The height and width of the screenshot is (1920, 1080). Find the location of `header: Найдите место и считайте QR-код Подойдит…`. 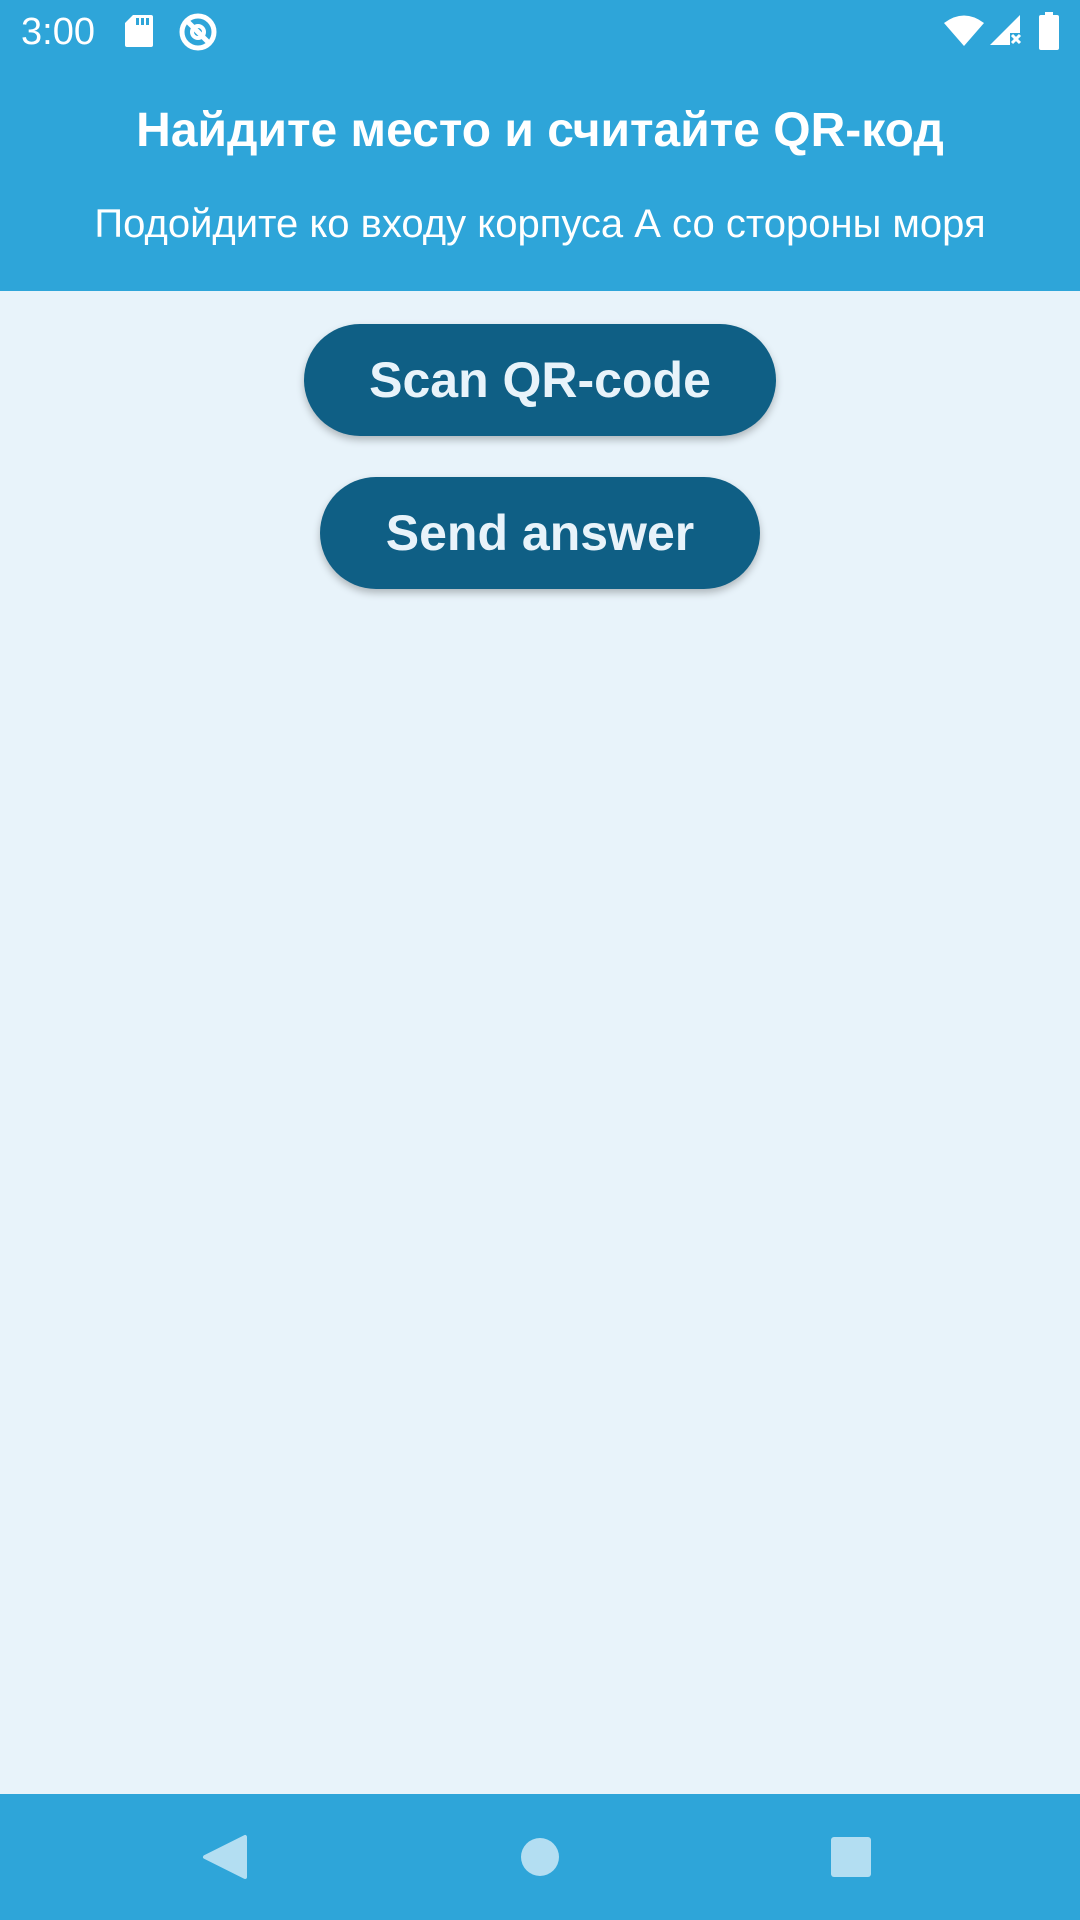

header: Найдите место и считайте QR-код Подойдит… is located at coordinates (540, 177).